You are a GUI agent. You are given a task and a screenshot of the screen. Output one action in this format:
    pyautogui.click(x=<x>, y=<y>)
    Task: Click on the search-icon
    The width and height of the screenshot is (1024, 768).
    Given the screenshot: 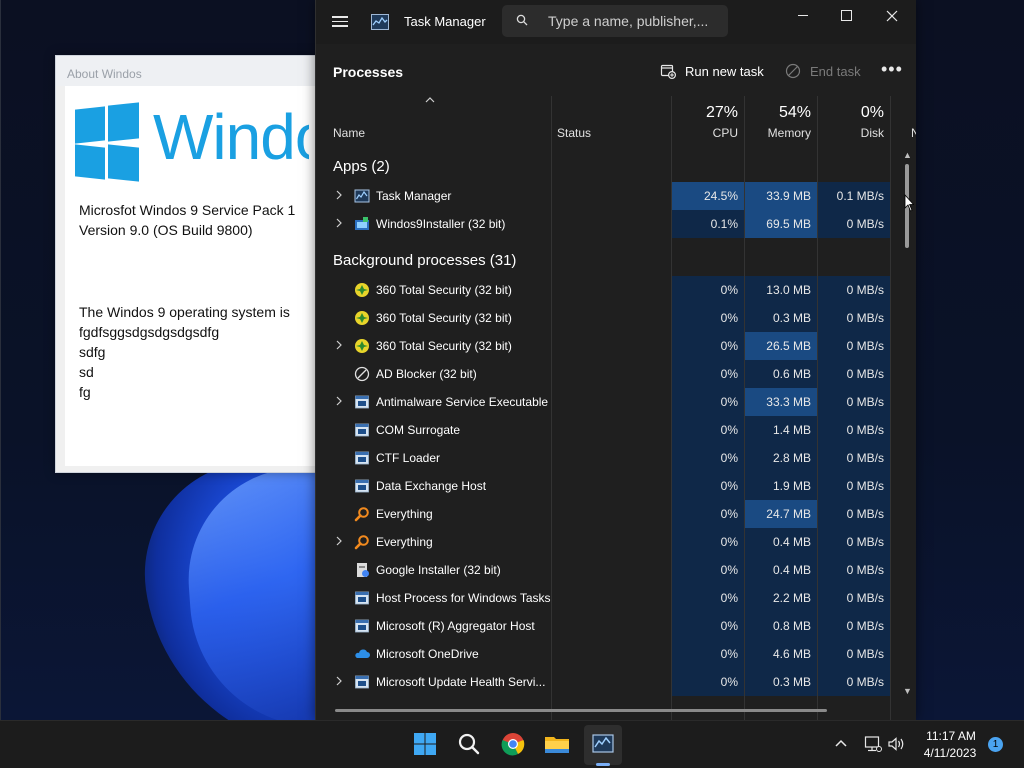 What is the action you would take?
    pyautogui.click(x=469, y=744)
    